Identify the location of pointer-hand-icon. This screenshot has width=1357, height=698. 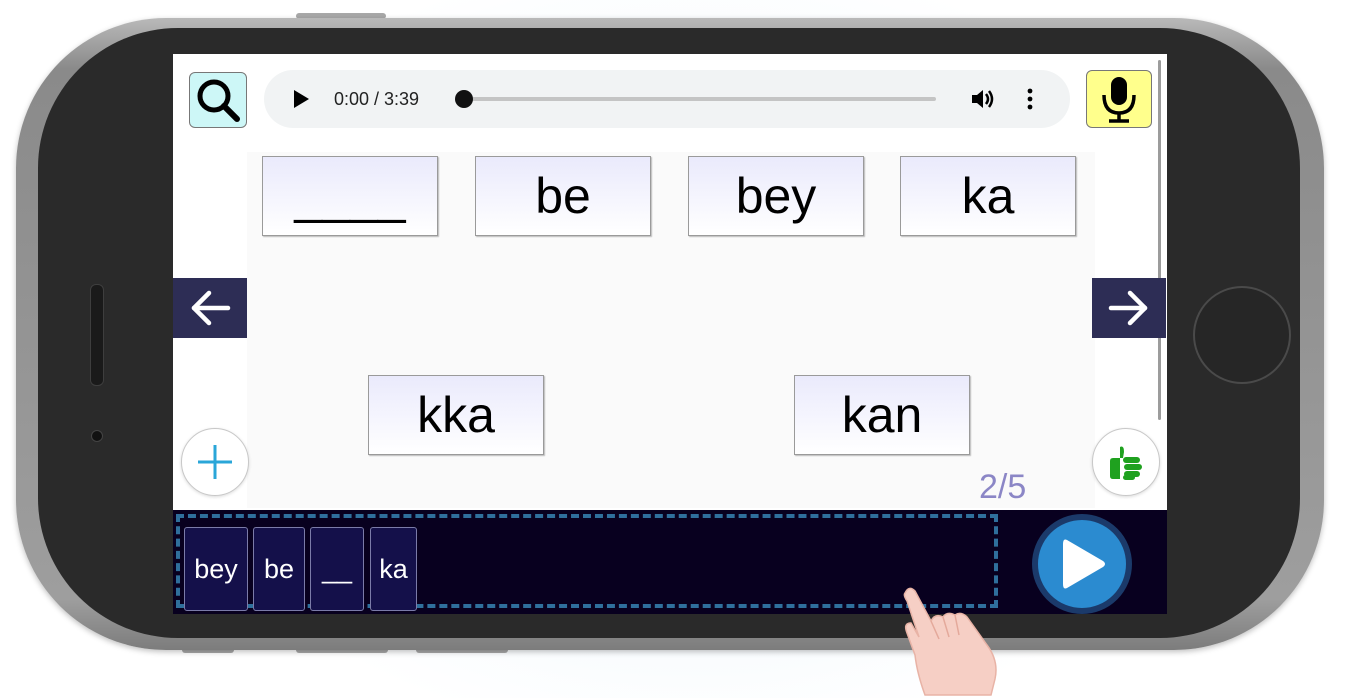
(950, 641).